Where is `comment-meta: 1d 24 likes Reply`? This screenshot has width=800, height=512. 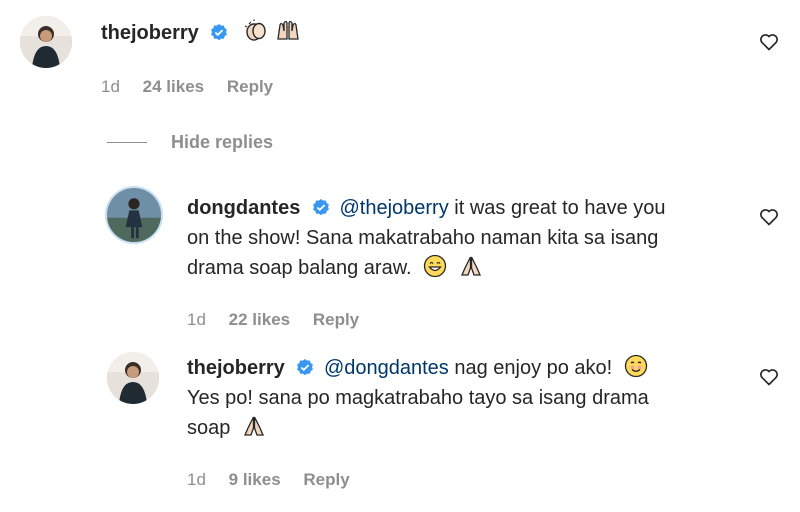 comment-meta: 1d 24 likes Reply is located at coordinates (196, 87).